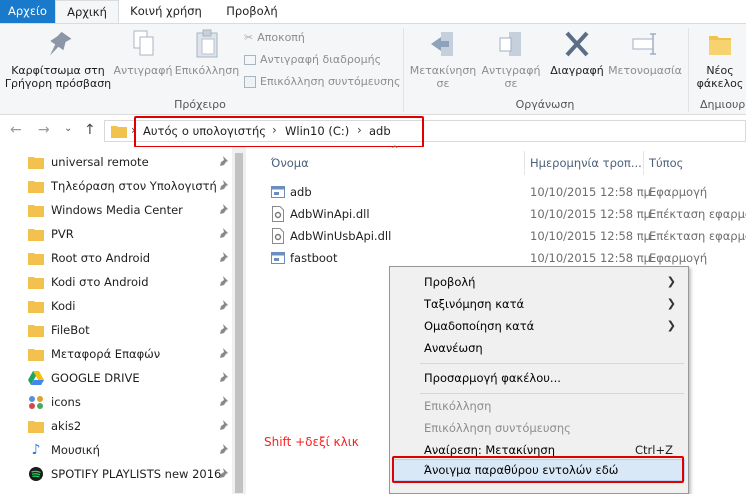 The width and height of the screenshot is (746, 494). Describe the element at coordinates (44, 130) in the screenshot. I see `forward-arrow-icon: →` at that location.